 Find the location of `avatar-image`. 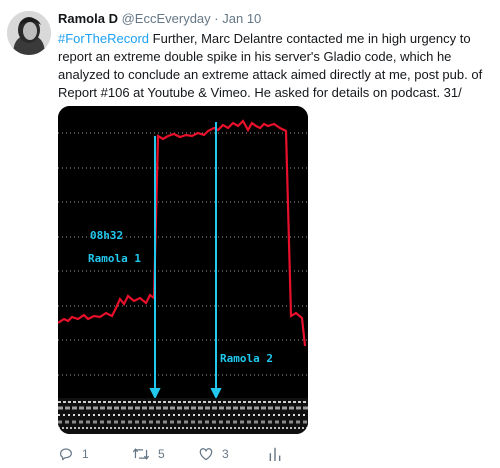

avatar-image is located at coordinates (29, 33).